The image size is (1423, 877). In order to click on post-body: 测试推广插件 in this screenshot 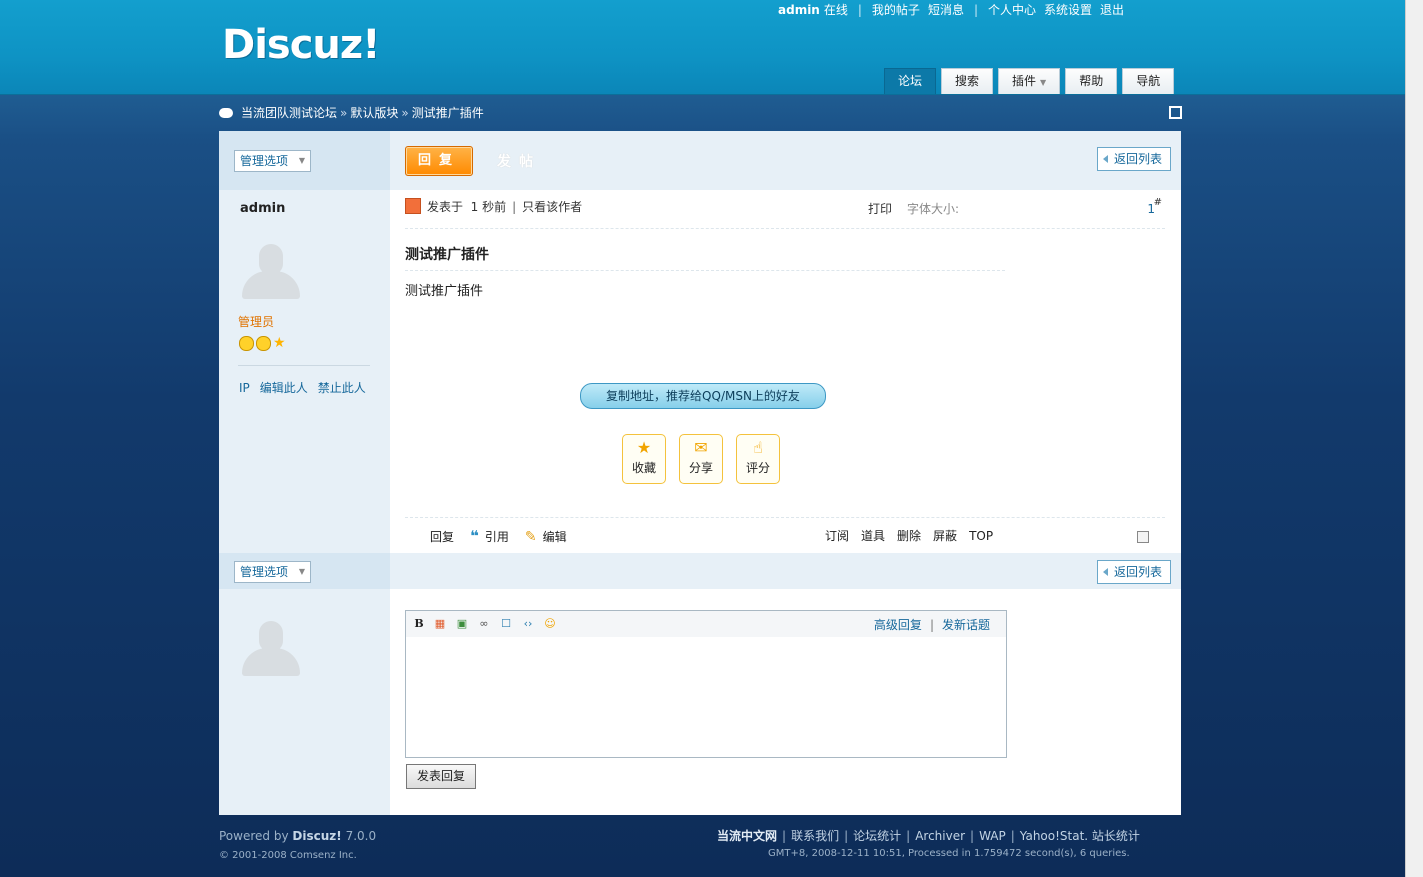, I will do `click(444, 291)`.